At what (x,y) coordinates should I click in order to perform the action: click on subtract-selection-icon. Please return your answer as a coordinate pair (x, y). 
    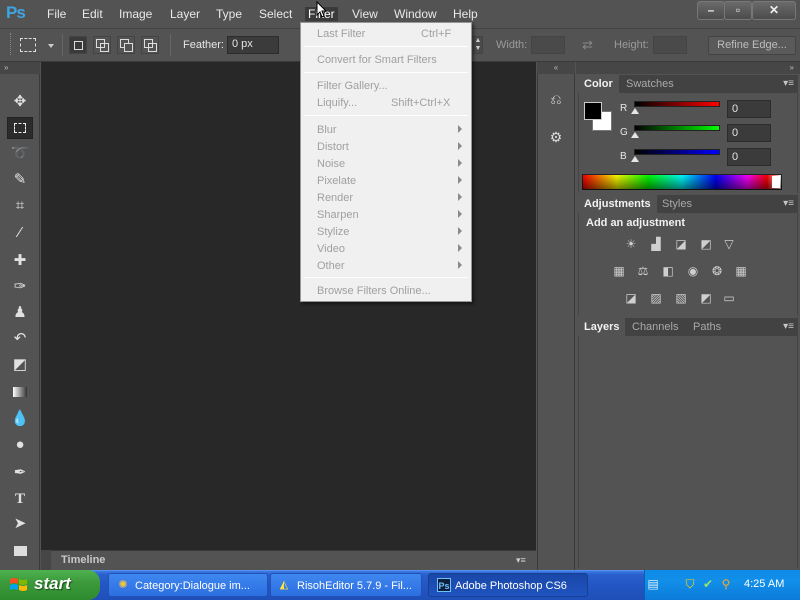
    Looking at the image, I should click on (126, 45).